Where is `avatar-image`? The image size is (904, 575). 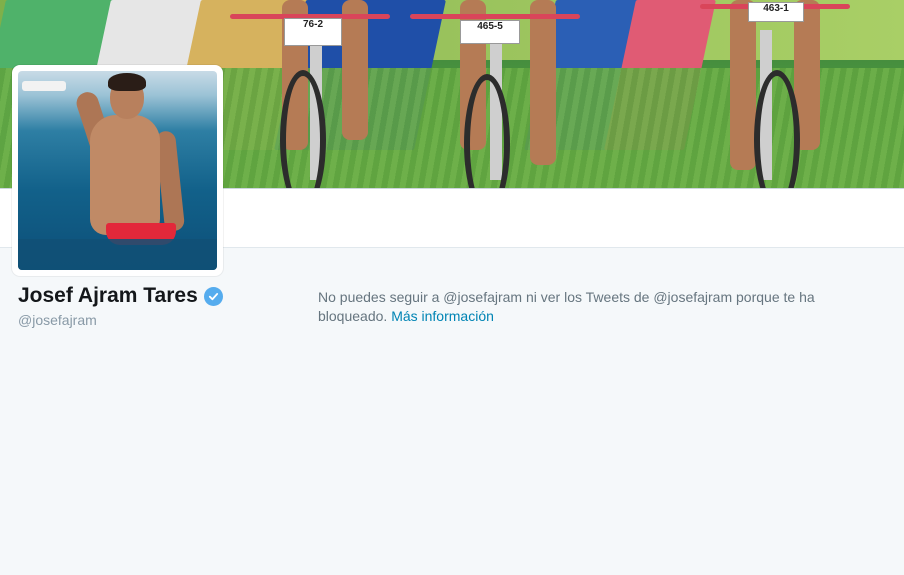
avatar-image is located at coordinates (117, 170).